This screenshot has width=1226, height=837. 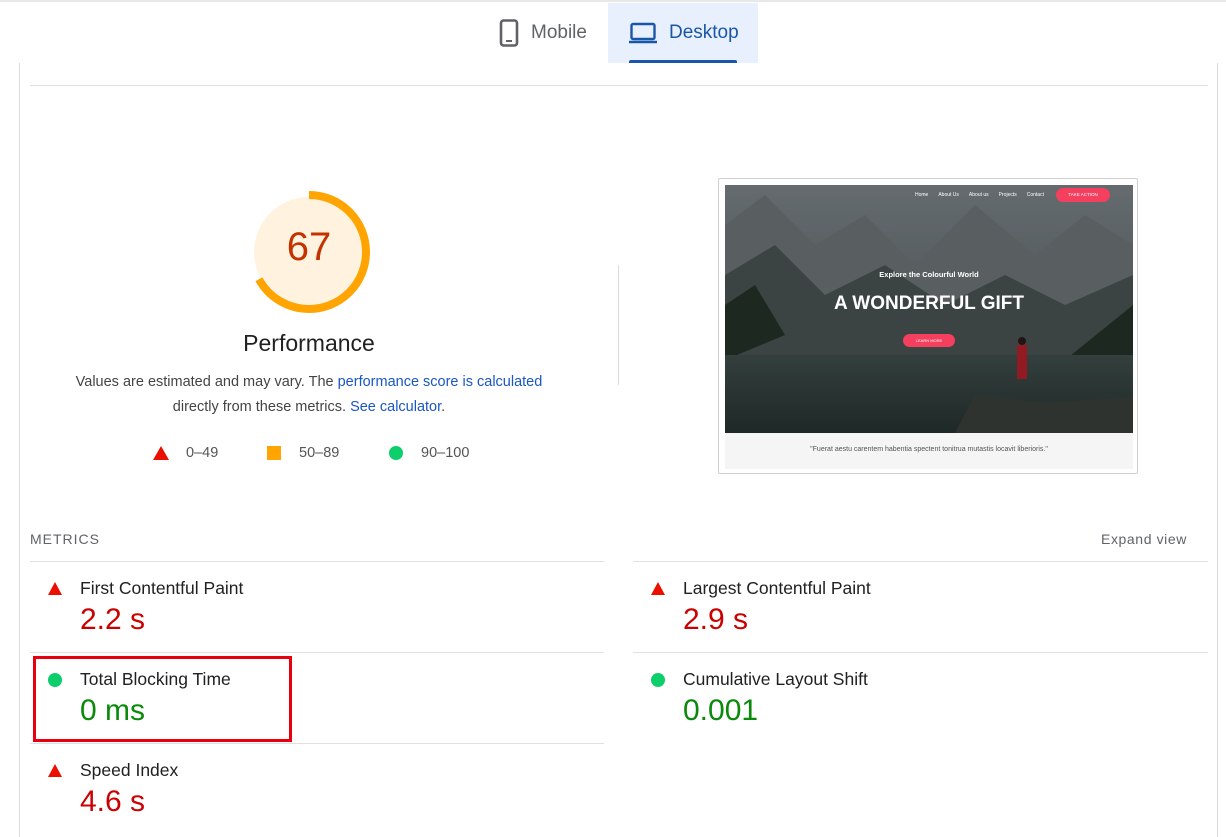 What do you see at coordinates (261, 407) in the screenshot?
I see `desc-text-2: directly from these metrics.` at bounding box center [261, 407].